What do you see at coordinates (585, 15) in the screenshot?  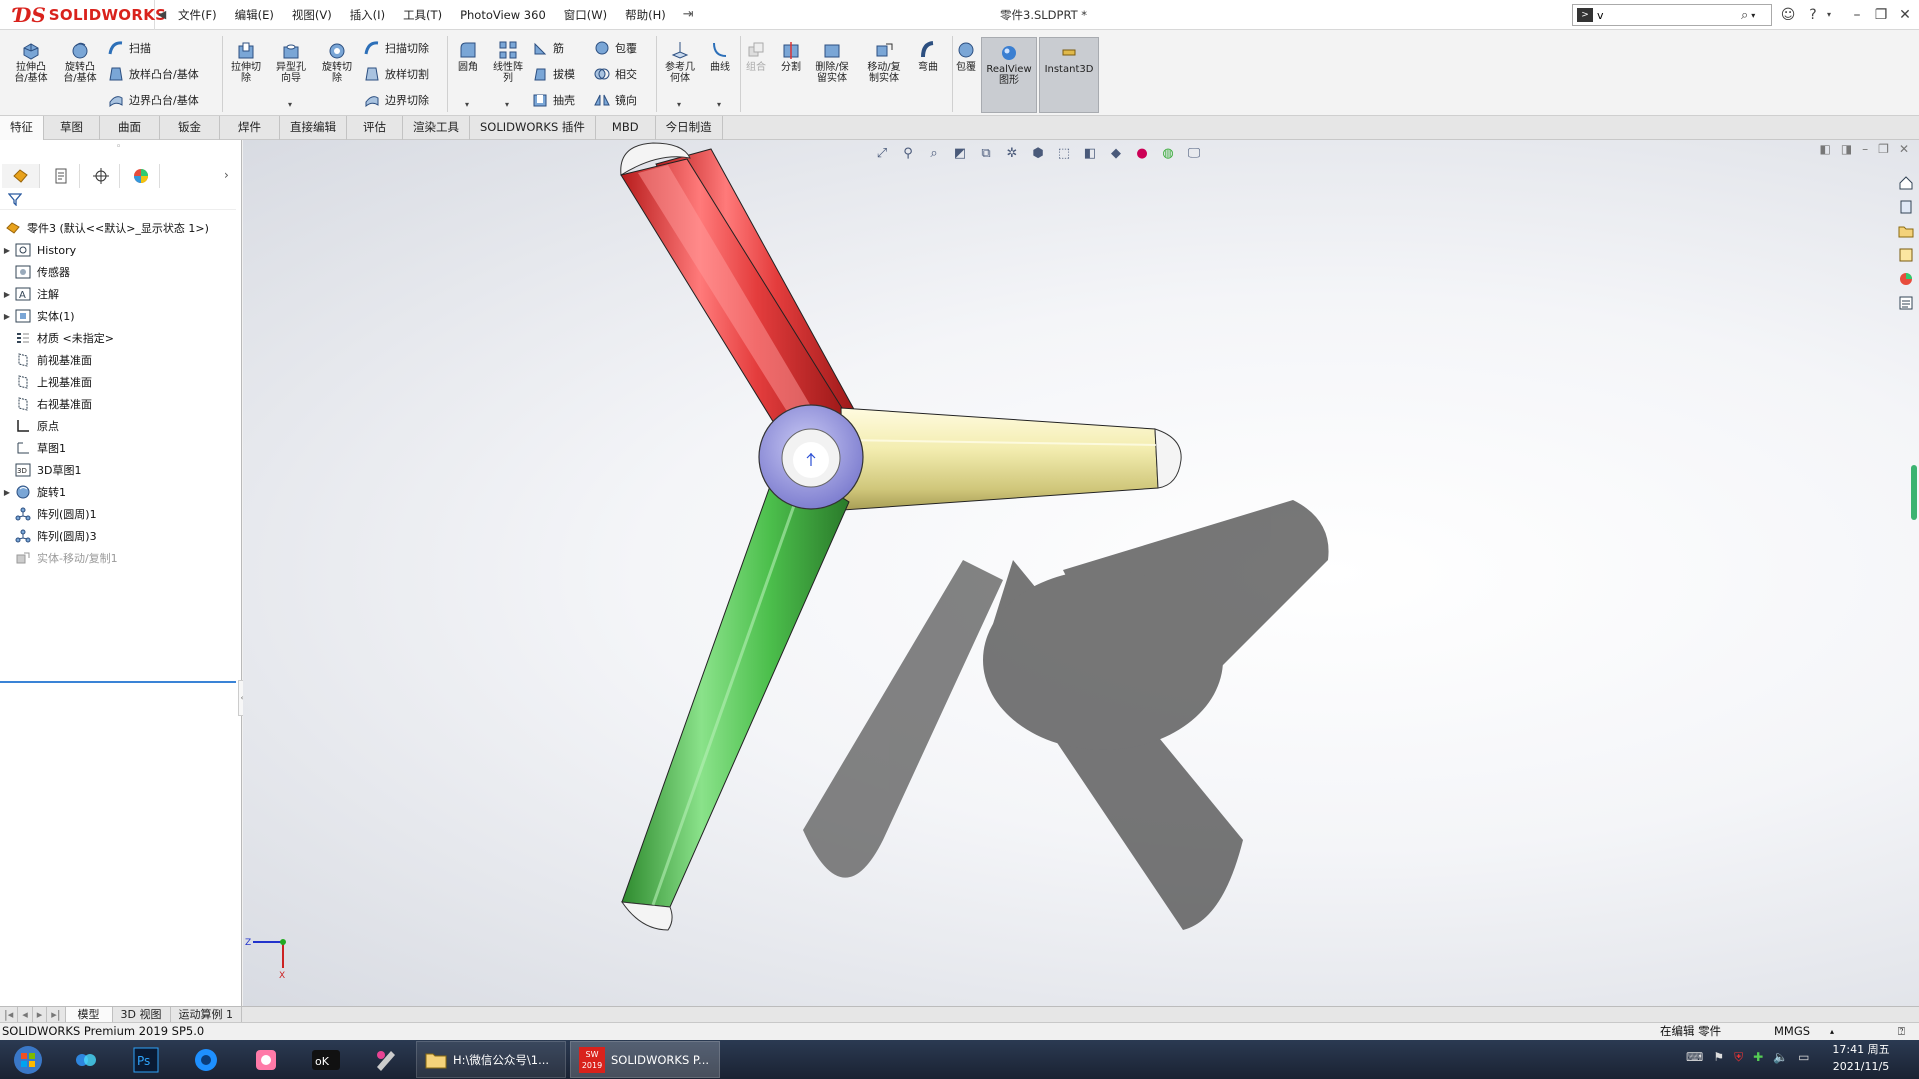 I see `menu-window: 窗口(W)` at bounding box center [585, 15].